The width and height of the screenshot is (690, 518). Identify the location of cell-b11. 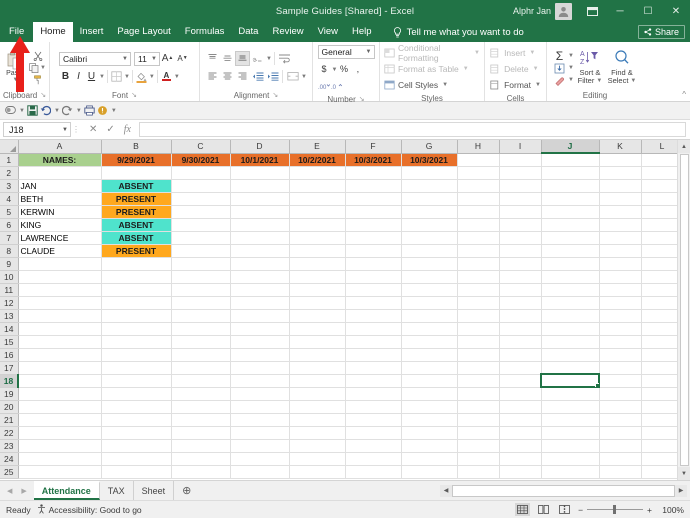
(136, 290).